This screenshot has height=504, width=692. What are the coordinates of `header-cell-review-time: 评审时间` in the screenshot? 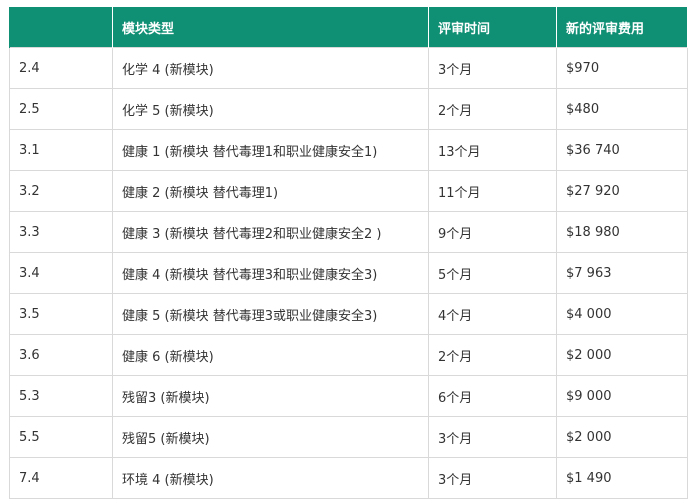 It's located at (492, 27).